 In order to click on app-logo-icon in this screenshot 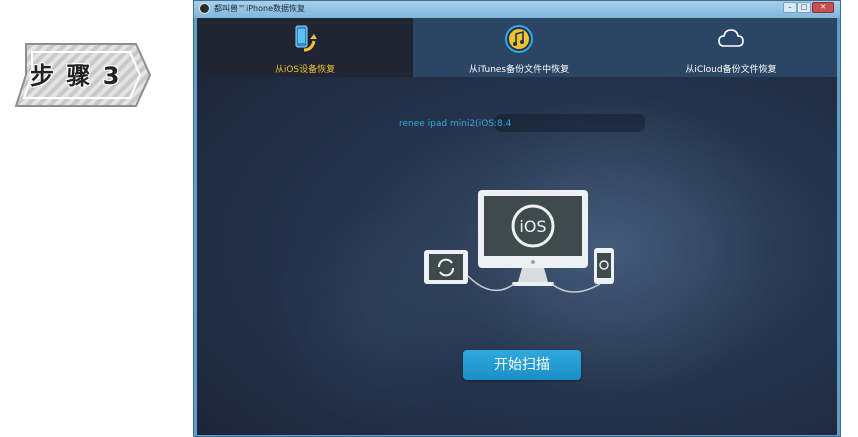, I will do `click(204, 8)`.